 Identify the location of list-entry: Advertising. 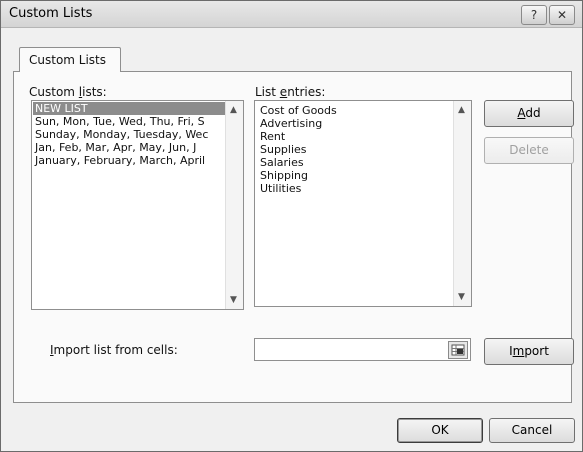
(355, 123).